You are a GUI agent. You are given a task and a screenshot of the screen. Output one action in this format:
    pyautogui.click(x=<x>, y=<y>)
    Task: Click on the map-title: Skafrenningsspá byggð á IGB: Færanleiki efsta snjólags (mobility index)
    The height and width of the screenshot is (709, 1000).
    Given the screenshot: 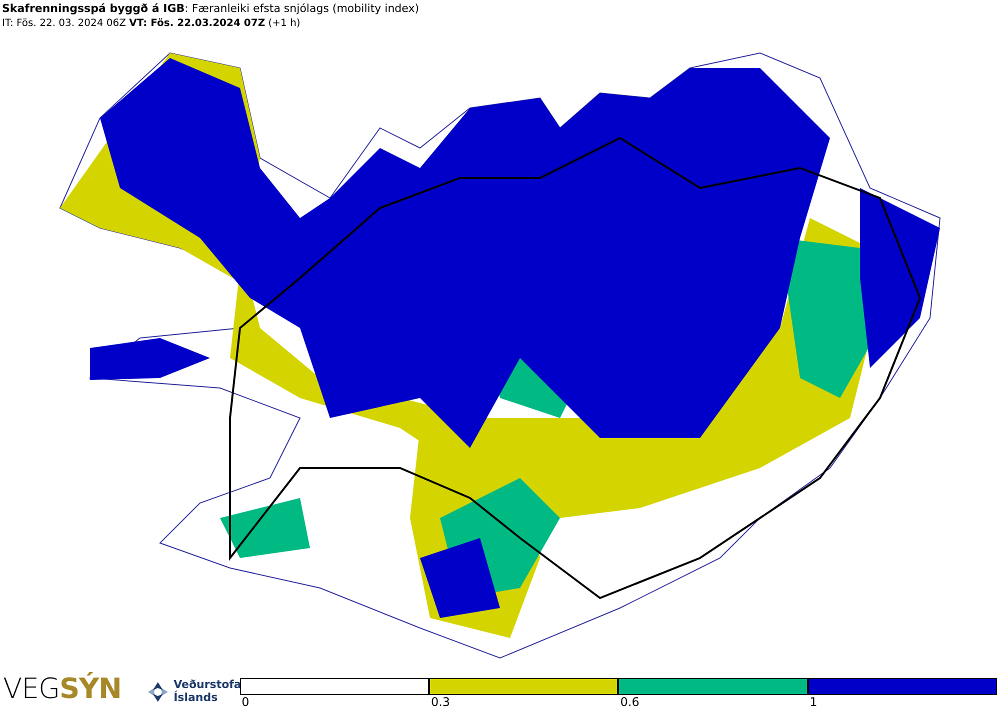 What is the action you would take?
    pyautogui.click(x=211, y=8)
    